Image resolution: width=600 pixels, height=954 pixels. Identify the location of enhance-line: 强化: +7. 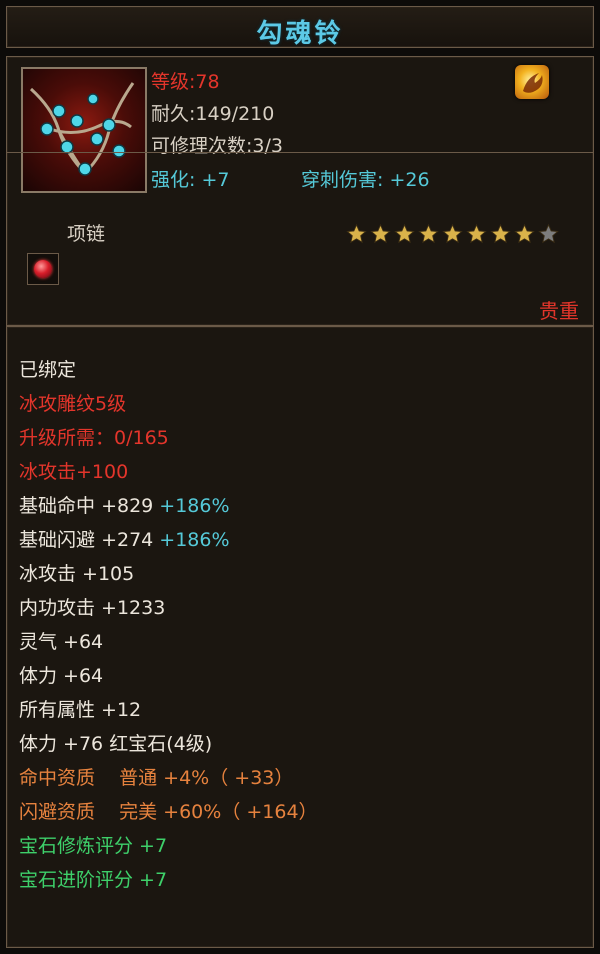
(190, 178).